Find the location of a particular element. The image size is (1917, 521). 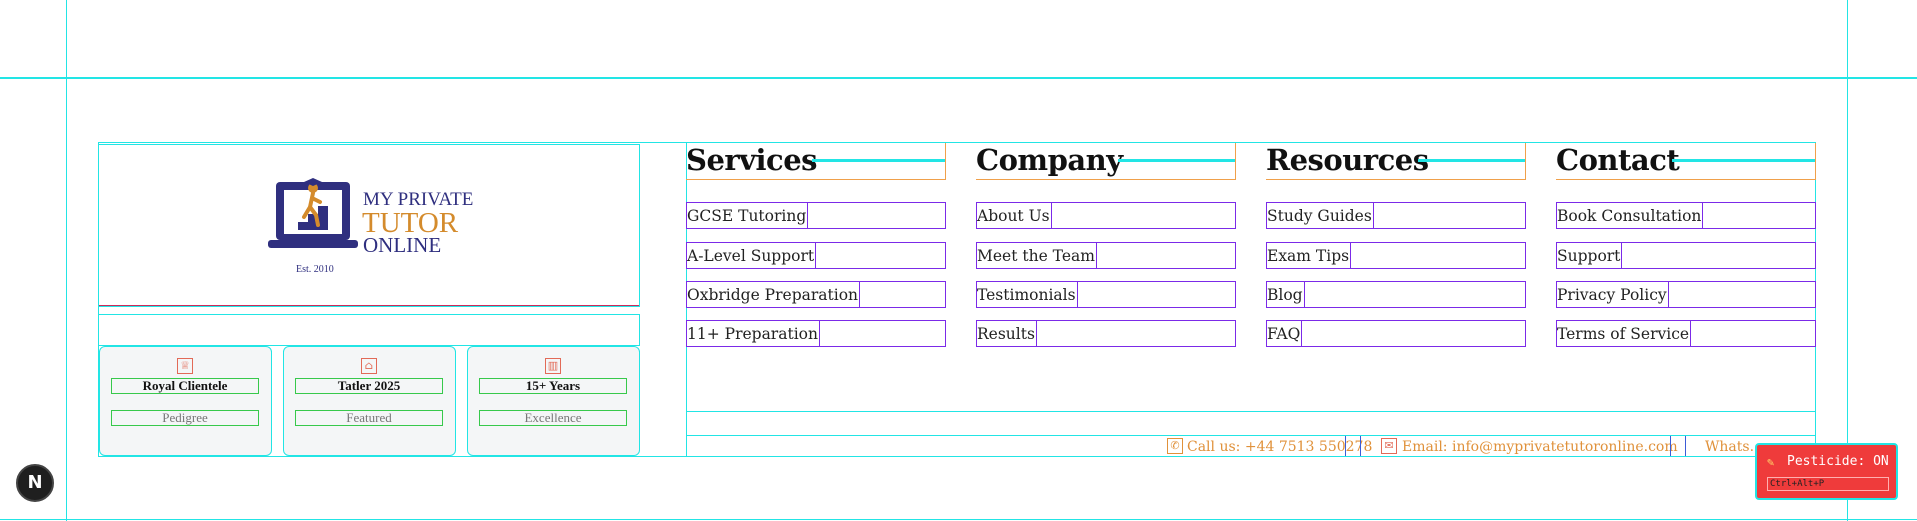

site-logo: MY PRIVATE TUTOR ONLINE Est. 2010 is located at coordinates (378, 227).